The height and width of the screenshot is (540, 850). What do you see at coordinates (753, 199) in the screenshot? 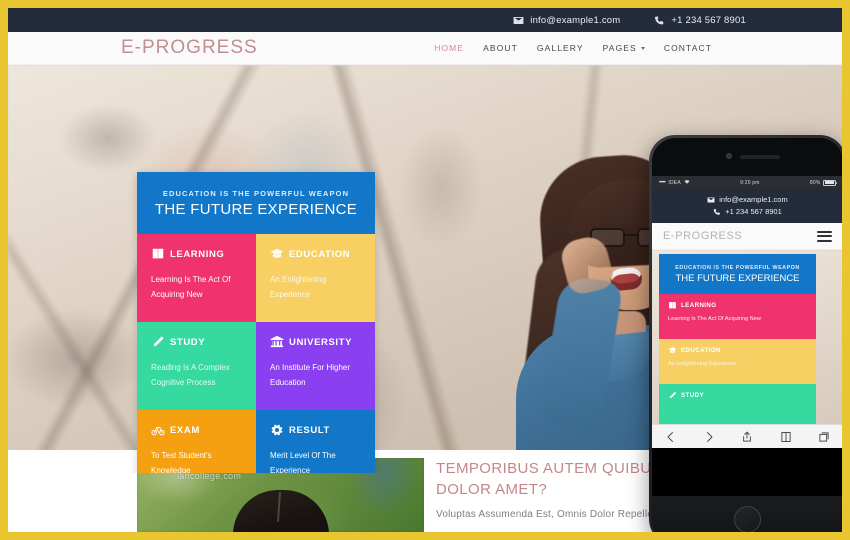
I see `phone-contact-email-text: info@example1.com` at bounding box center [753, 199].